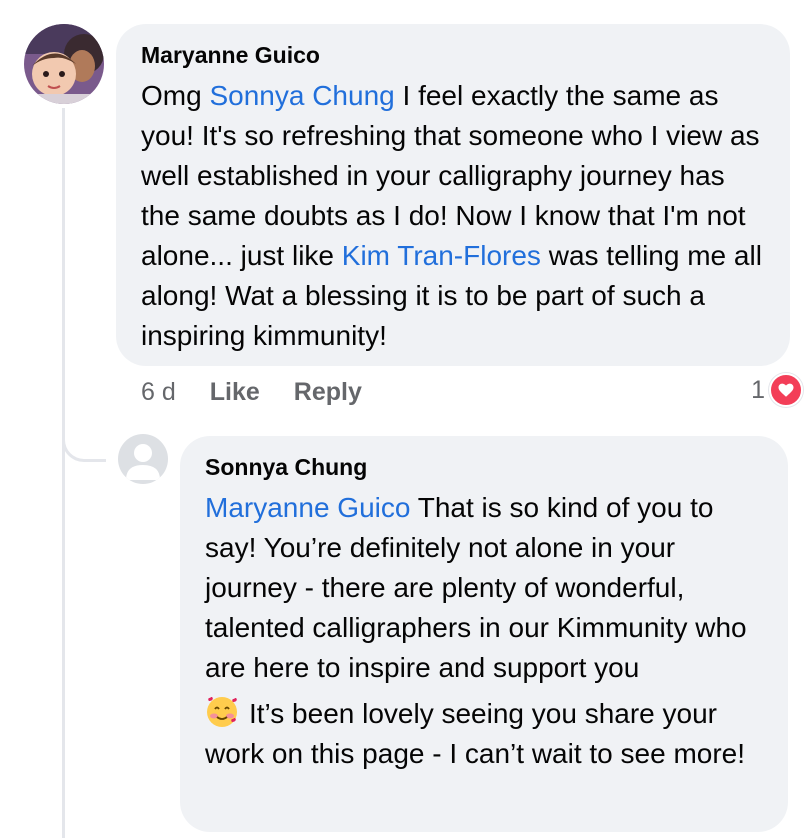 The width and height of the screenshot is (807, 838). I want to click on thread-line, so click(63, 473).